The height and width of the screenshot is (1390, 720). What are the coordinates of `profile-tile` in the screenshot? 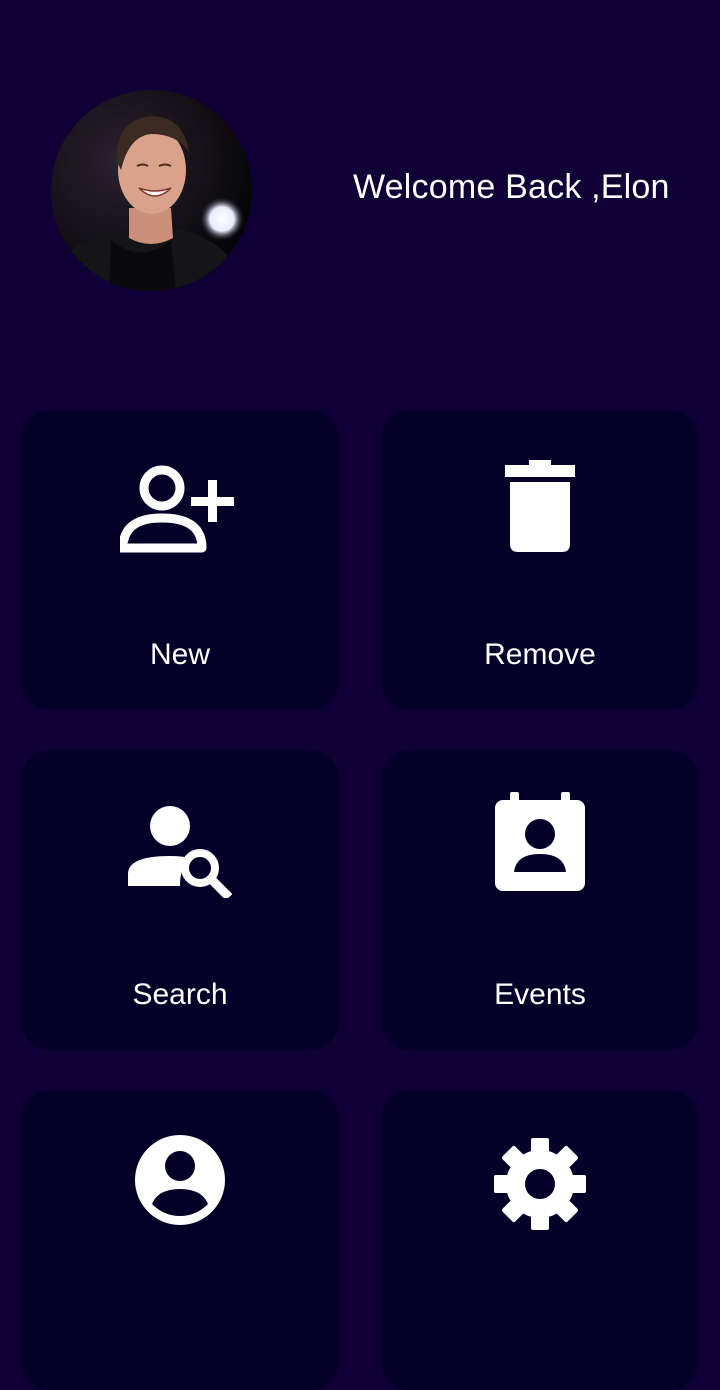 It's located at (180, 1240).